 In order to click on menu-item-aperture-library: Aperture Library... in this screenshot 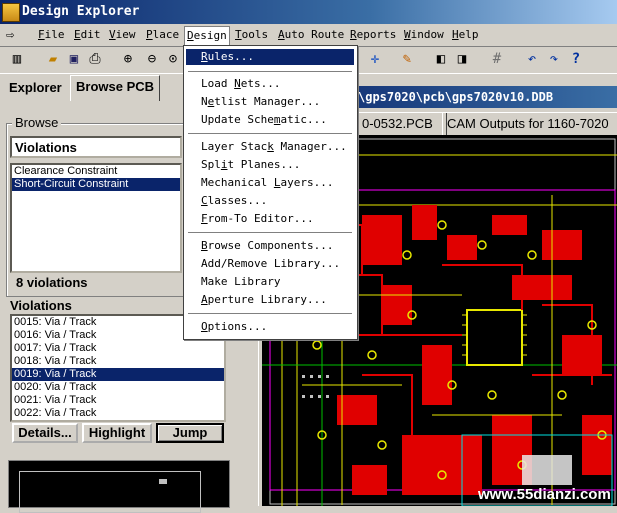, I will do `click(264, 300)`.